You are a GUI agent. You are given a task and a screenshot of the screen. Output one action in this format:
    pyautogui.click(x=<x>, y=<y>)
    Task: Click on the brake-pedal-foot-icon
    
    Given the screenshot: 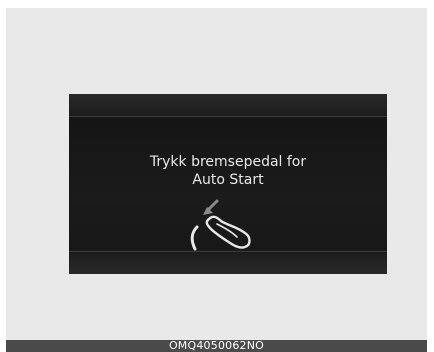 What is the action you would take?
    pyautogui.click(x=220, y=225)
    